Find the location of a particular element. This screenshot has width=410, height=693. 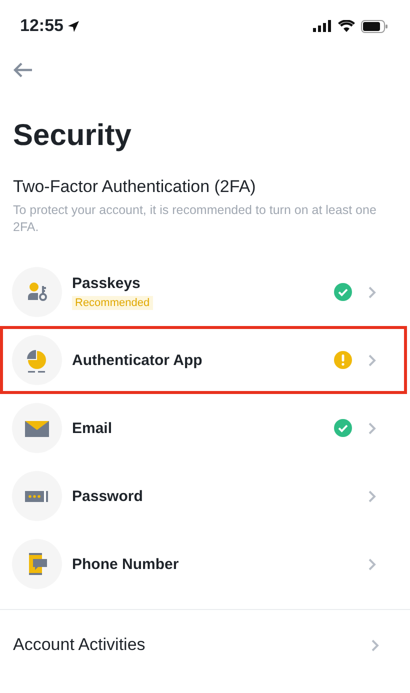

method-row: Password is located at coordinates (203, 496).